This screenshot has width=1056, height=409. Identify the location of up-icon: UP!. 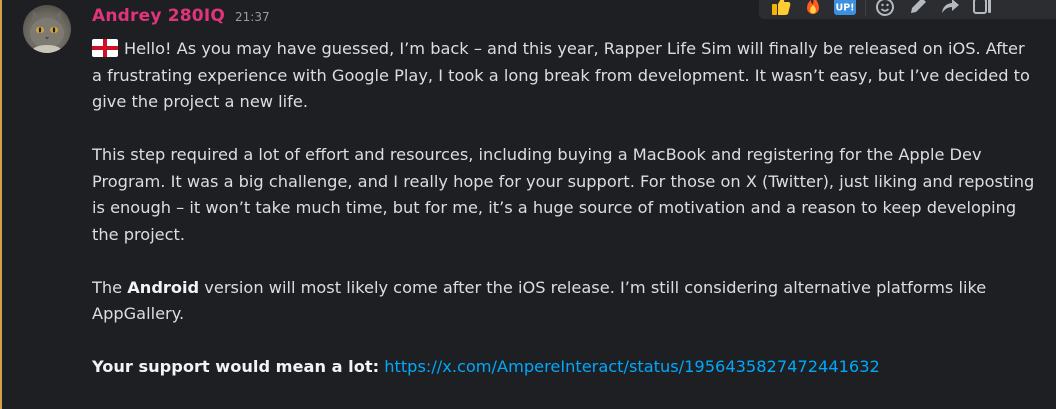
(845, 10).